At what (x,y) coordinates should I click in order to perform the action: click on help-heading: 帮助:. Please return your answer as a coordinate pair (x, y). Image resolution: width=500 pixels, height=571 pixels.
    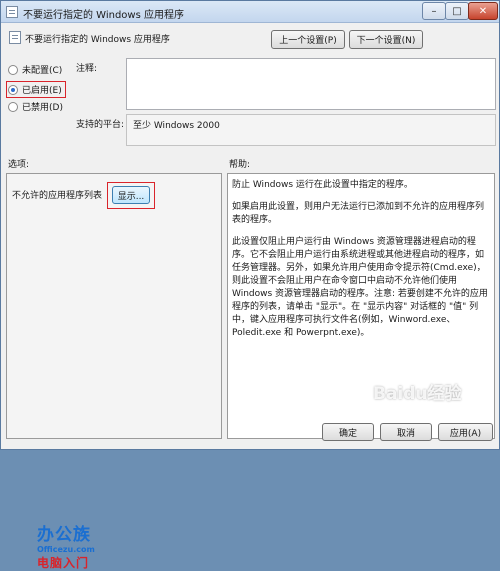
    Looking at the image, I should click on (240, 165).